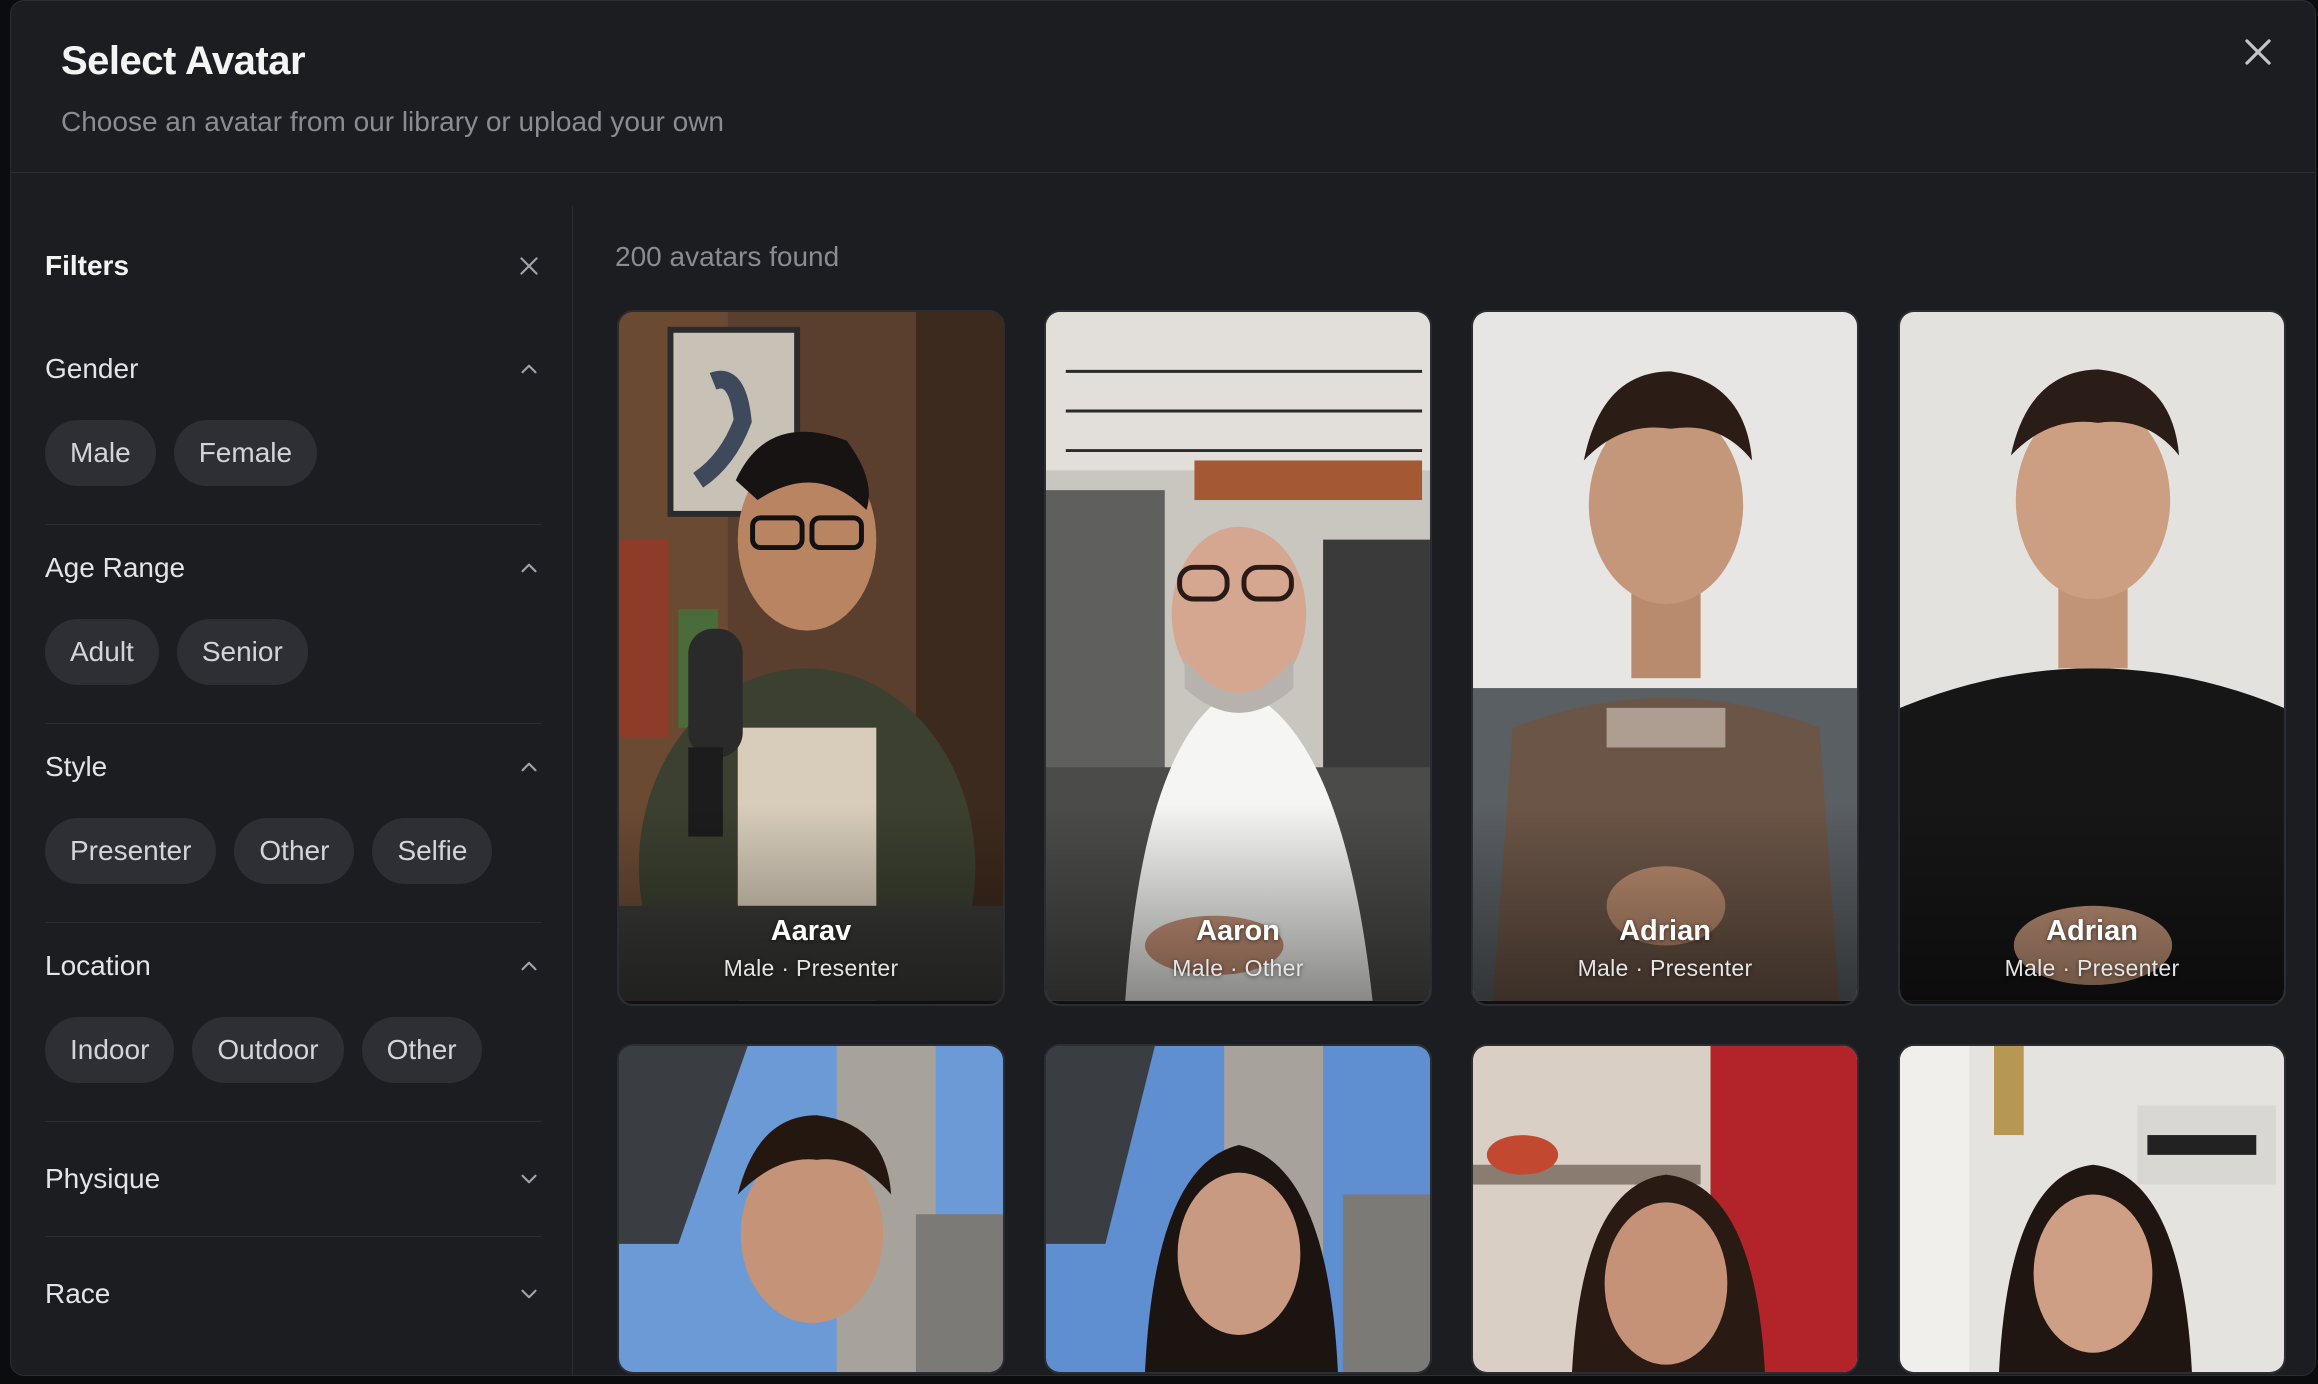 The width and height of the screenshot is (2318, 1384). Describe the element at coordinates (103, 1178) in the screenshot. I see `filter-section-title: Physique` at that location.